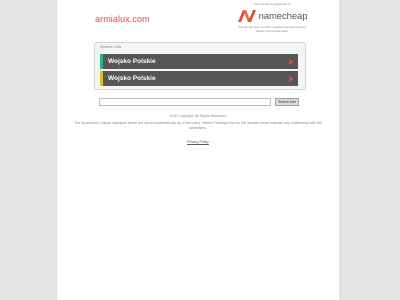  What do you see at coordinates (185, 102) in the screenshot?
I see `search-input` at bounding box center [185, 102].